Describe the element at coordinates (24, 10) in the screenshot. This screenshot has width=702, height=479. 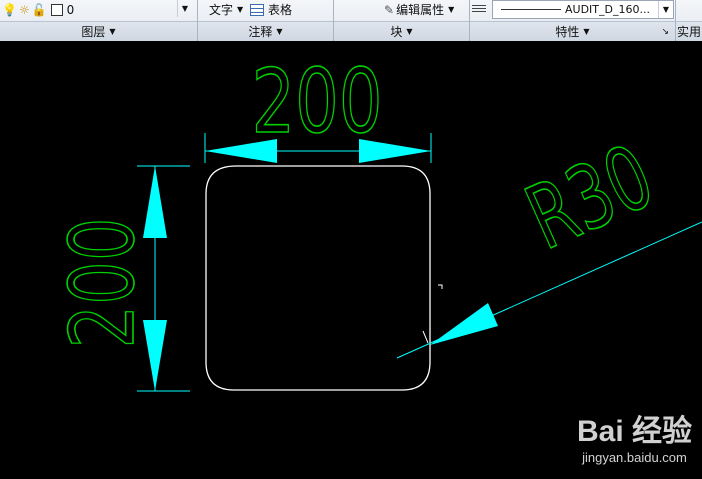
I see `sun-icon: ☼` at that location.